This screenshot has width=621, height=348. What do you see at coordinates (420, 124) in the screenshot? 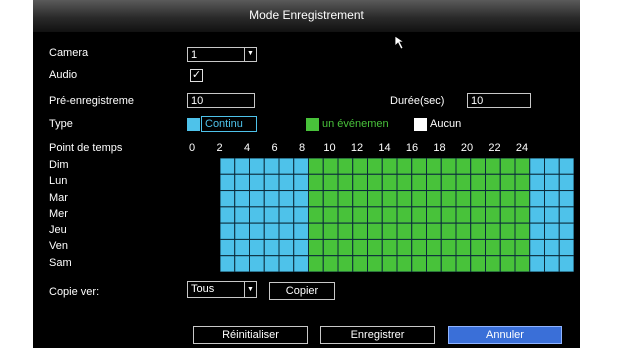
I see `none-swatch` at bounding box center [420, 124].